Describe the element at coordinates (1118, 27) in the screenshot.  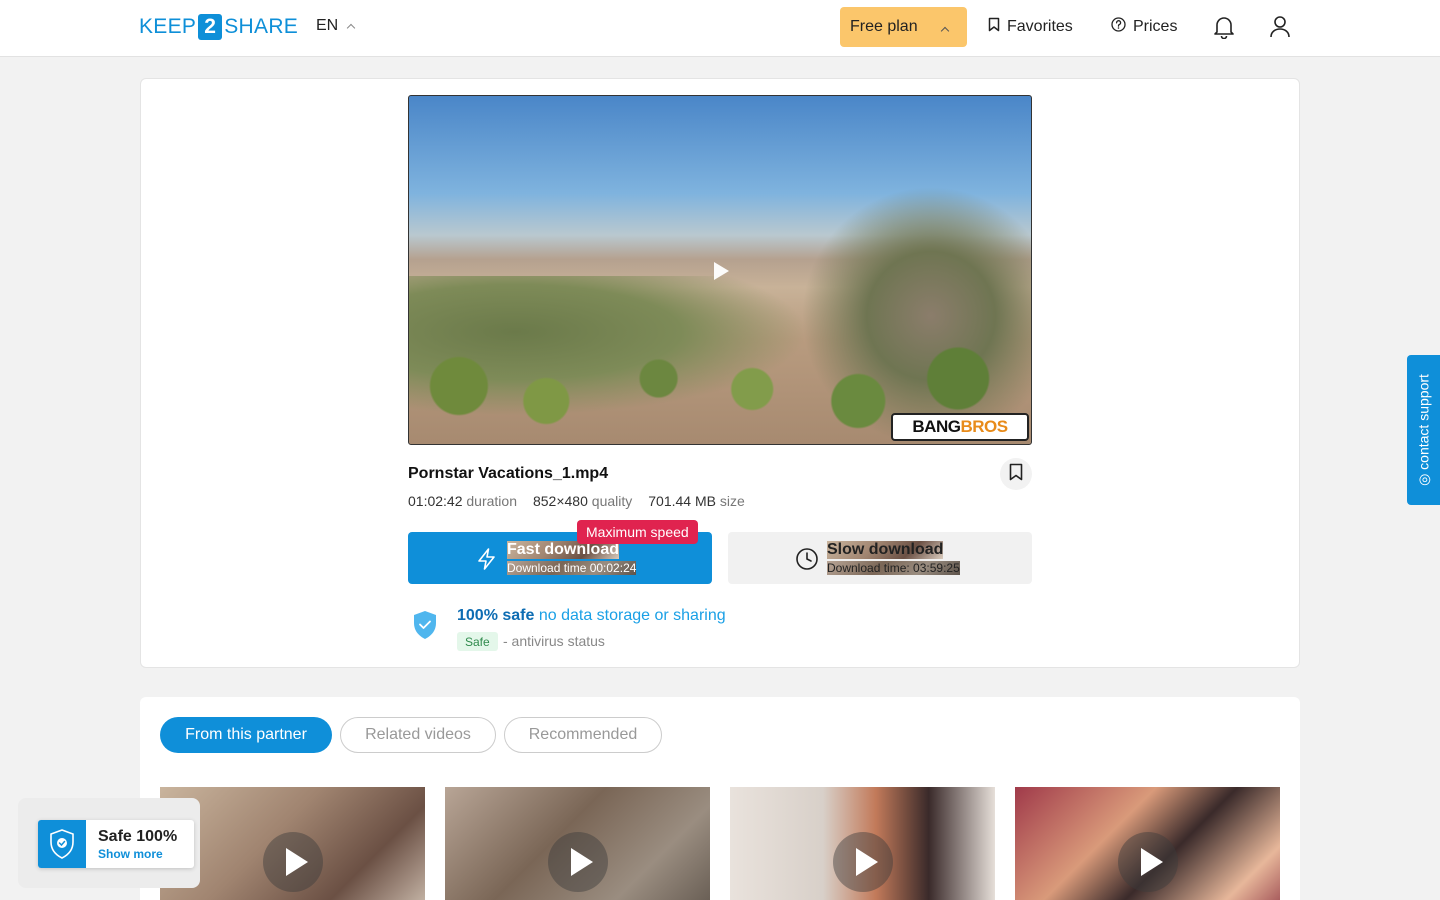
I see `question-circle-icon` at that location.